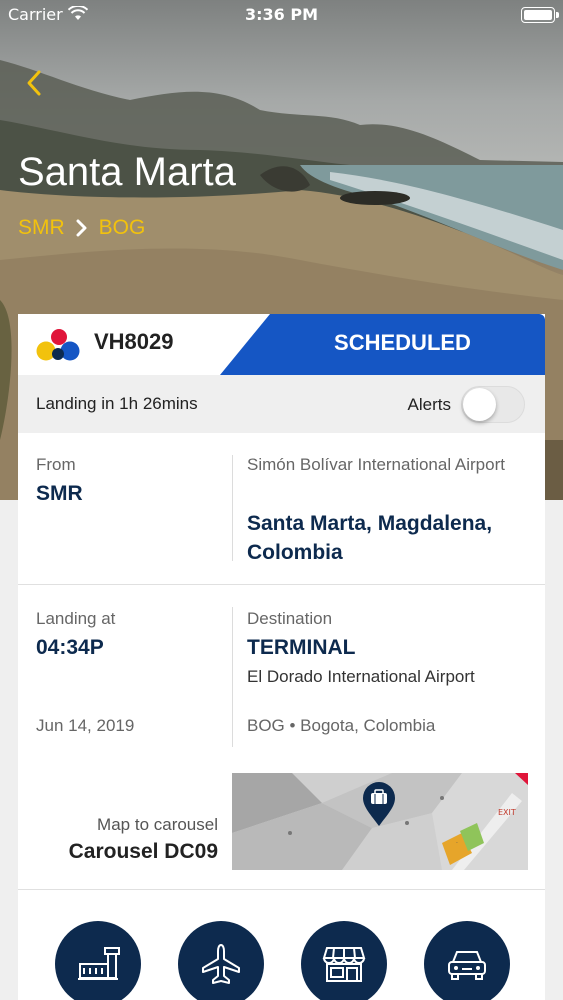 The height and width of the screenshot is (1000, 563). Describe the element at coordinates (301, 647) in the screenshot. I see `destination-terminal: TERMINAL` at that location.